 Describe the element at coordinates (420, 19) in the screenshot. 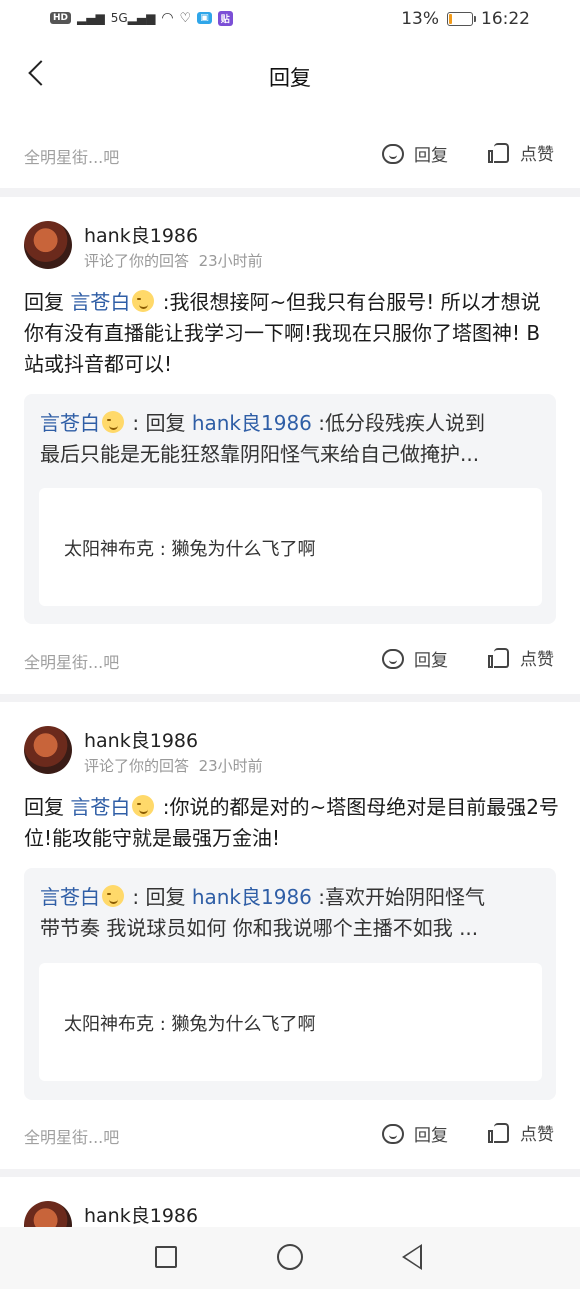

I see `battery-percent: 13%` at that location.